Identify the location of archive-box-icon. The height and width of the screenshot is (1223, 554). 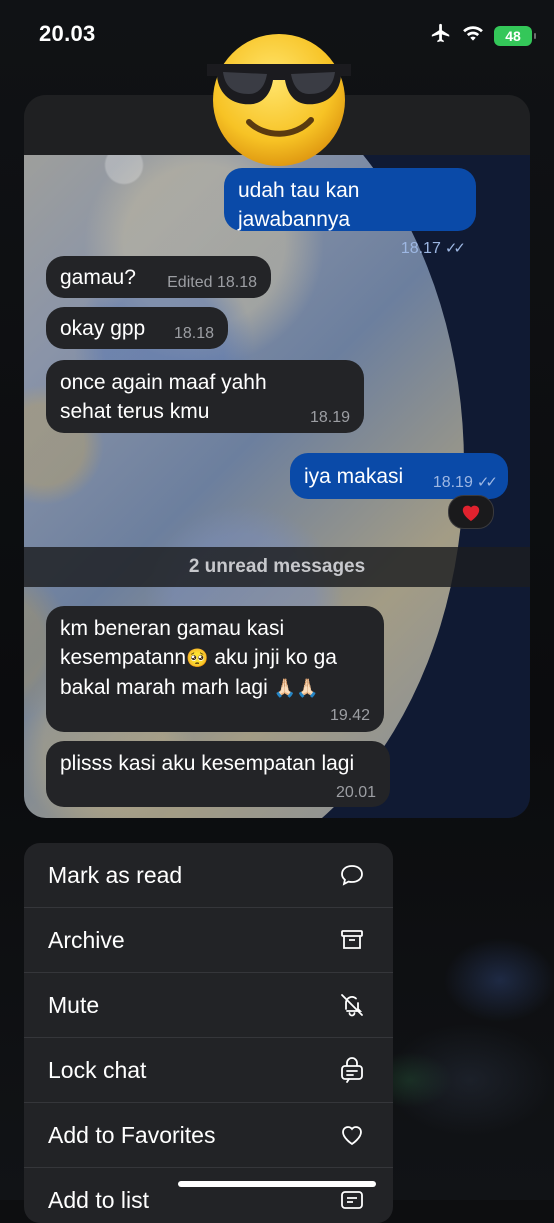
(352, 939).